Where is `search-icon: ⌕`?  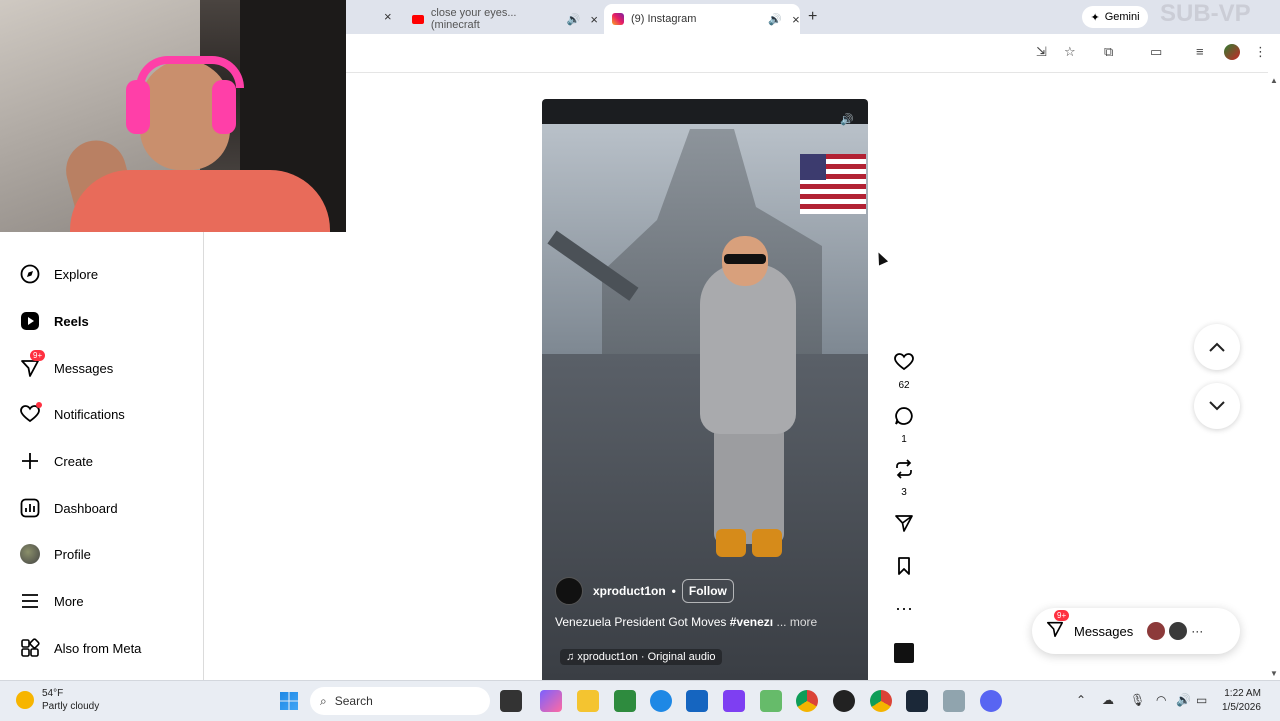
search-icon: ⌕ is located at coordinates (323, 700).